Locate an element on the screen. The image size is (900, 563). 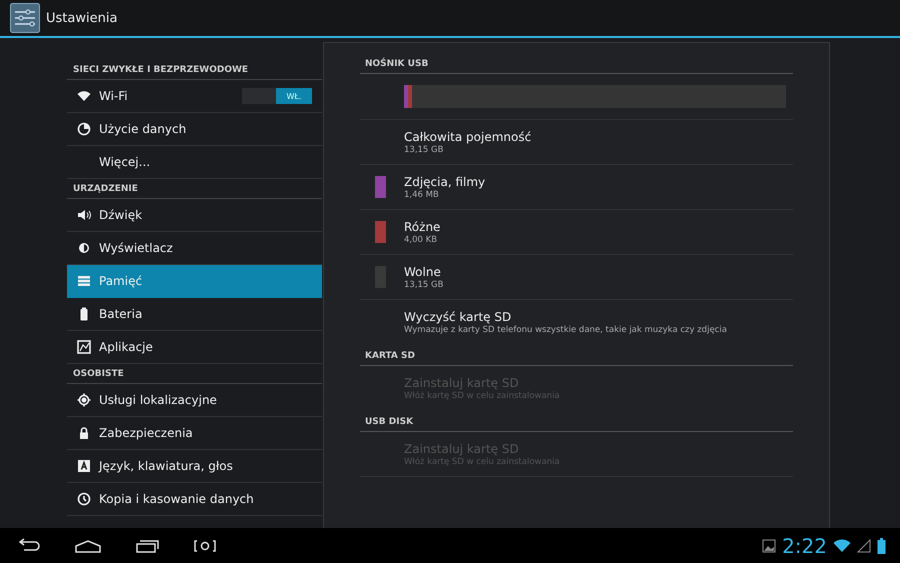
item-summary: Wymazuje z karty SD telefonu wszystkie dane, takie jak muzyka czy zdjęcia is located at coordinates (565, 329).